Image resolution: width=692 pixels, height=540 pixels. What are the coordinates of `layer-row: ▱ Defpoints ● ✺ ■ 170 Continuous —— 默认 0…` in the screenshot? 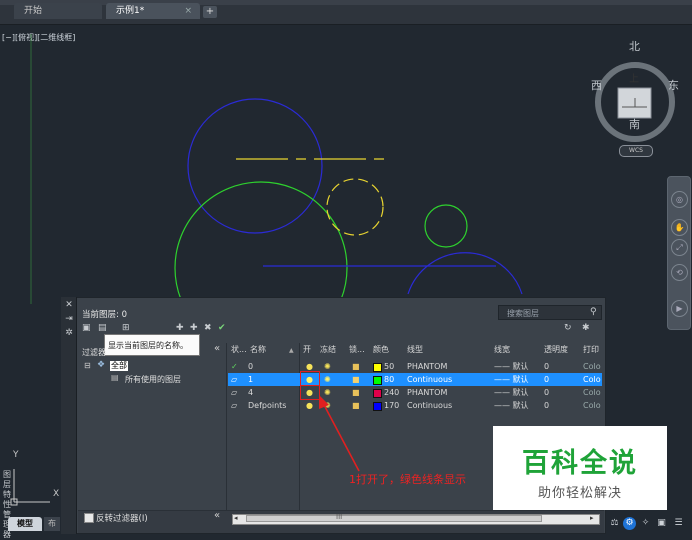 It's located at (415, 405).